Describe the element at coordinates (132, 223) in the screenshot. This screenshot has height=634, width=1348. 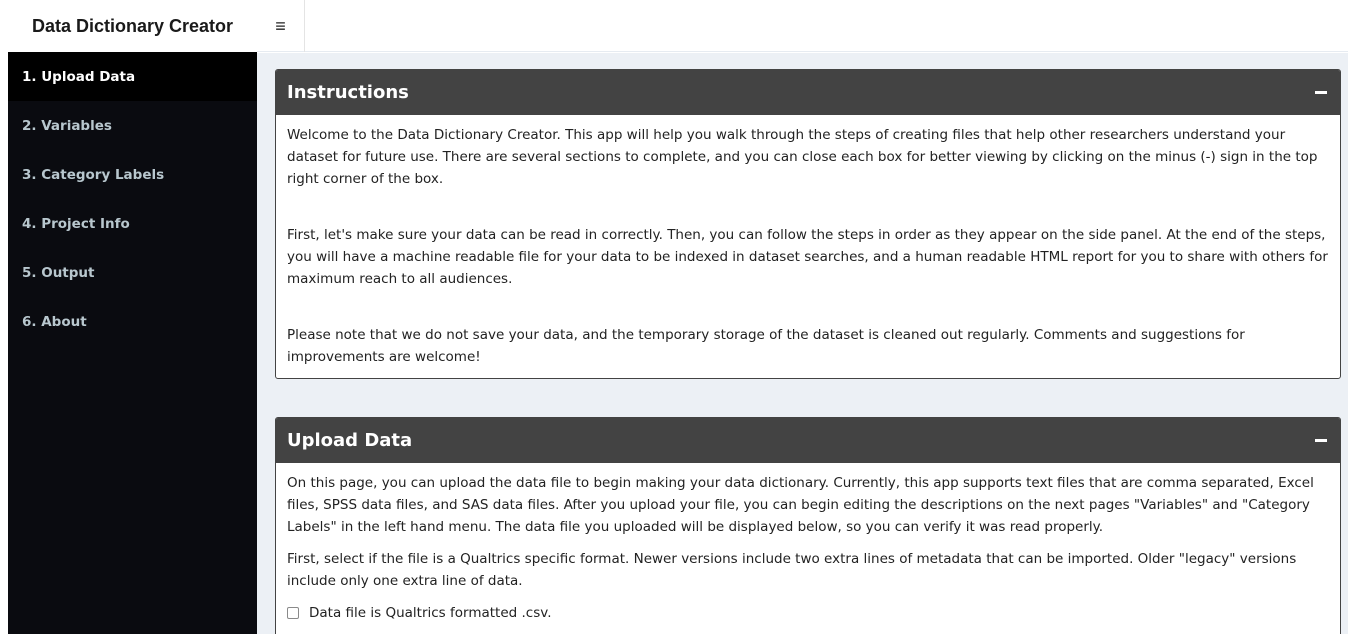
I see `sidebar-item-project-info: 4. Project Info` at that location.